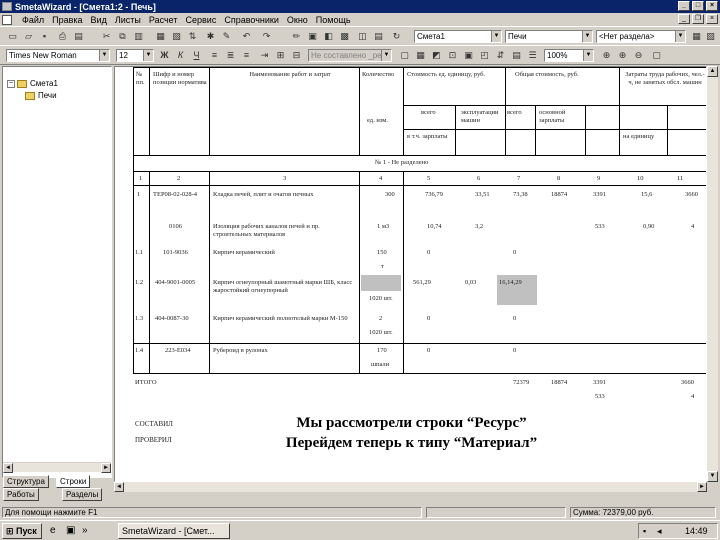 Image resolution: width=720 pixels, height=540 pixels. Describe the element at coordinates (622, 55) in the screenshot. I see `zoom-in-icon: ⊕` at that location.